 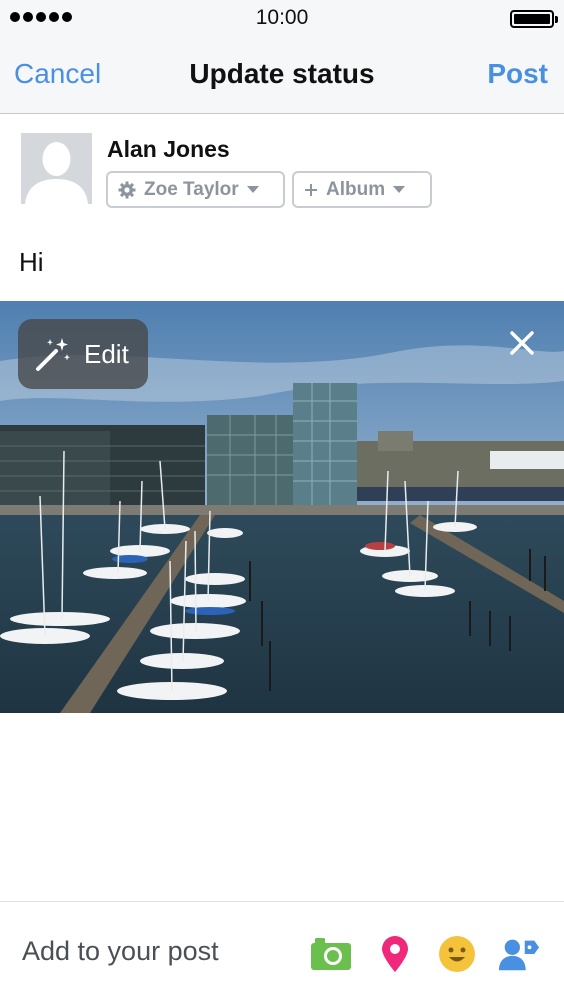 I want to click on status-time: 10:00, so click(x=282, y=17).